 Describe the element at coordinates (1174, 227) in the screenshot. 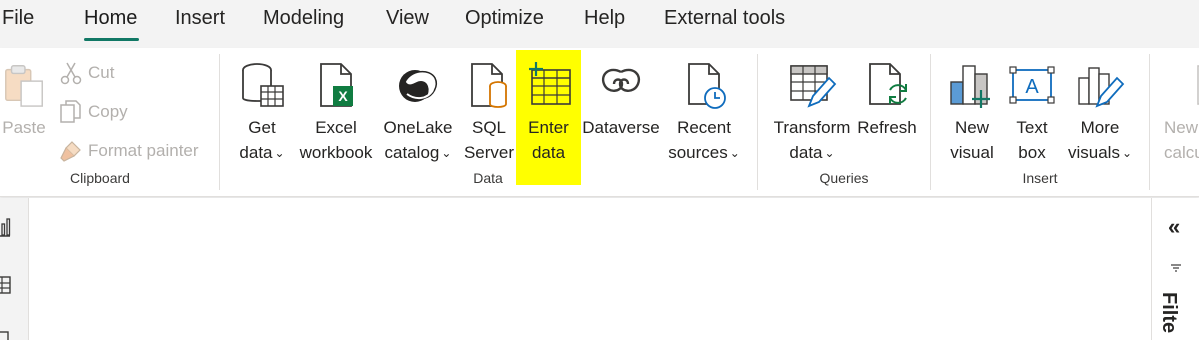

I see `collapse-pane-icon: «` at that location.